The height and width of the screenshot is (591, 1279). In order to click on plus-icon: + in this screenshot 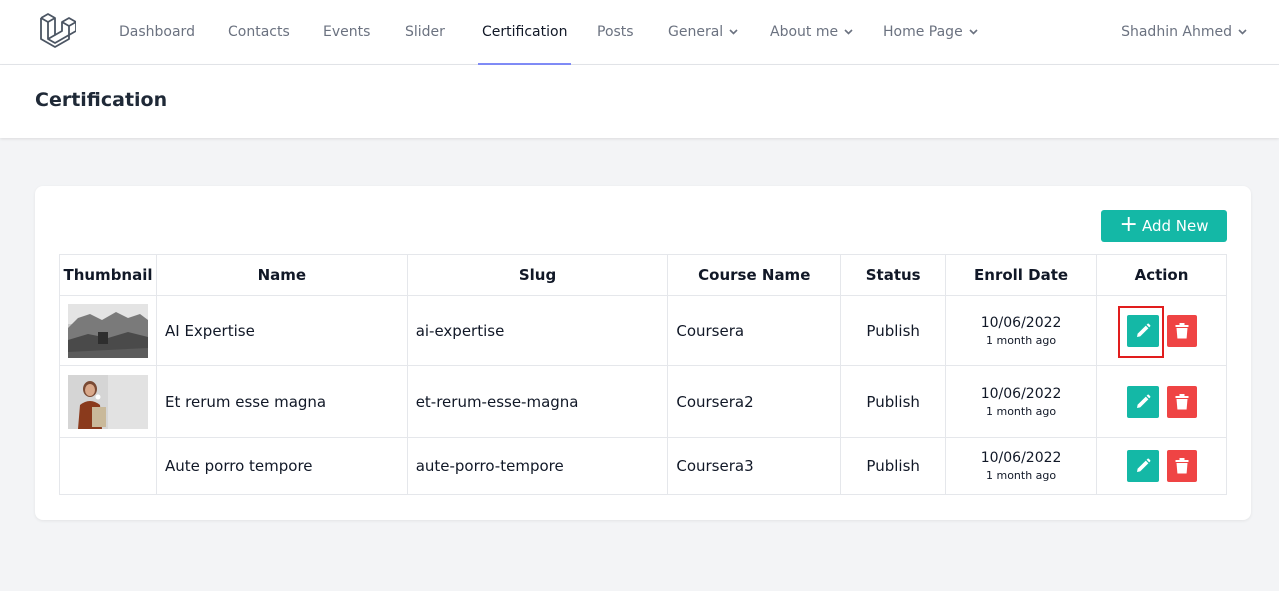, I will do `click(1128, 224)`.